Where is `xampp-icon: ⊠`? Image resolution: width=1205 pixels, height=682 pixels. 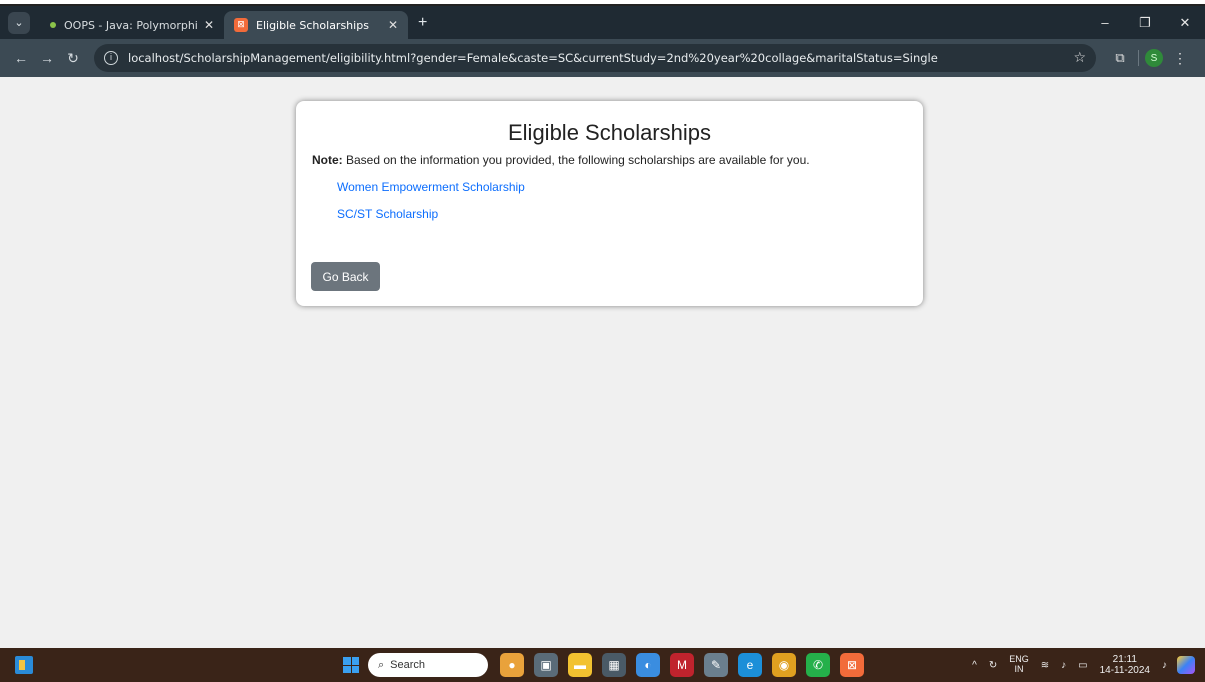
xampp-icon: ⊠ is located at coordinates (852, 665).